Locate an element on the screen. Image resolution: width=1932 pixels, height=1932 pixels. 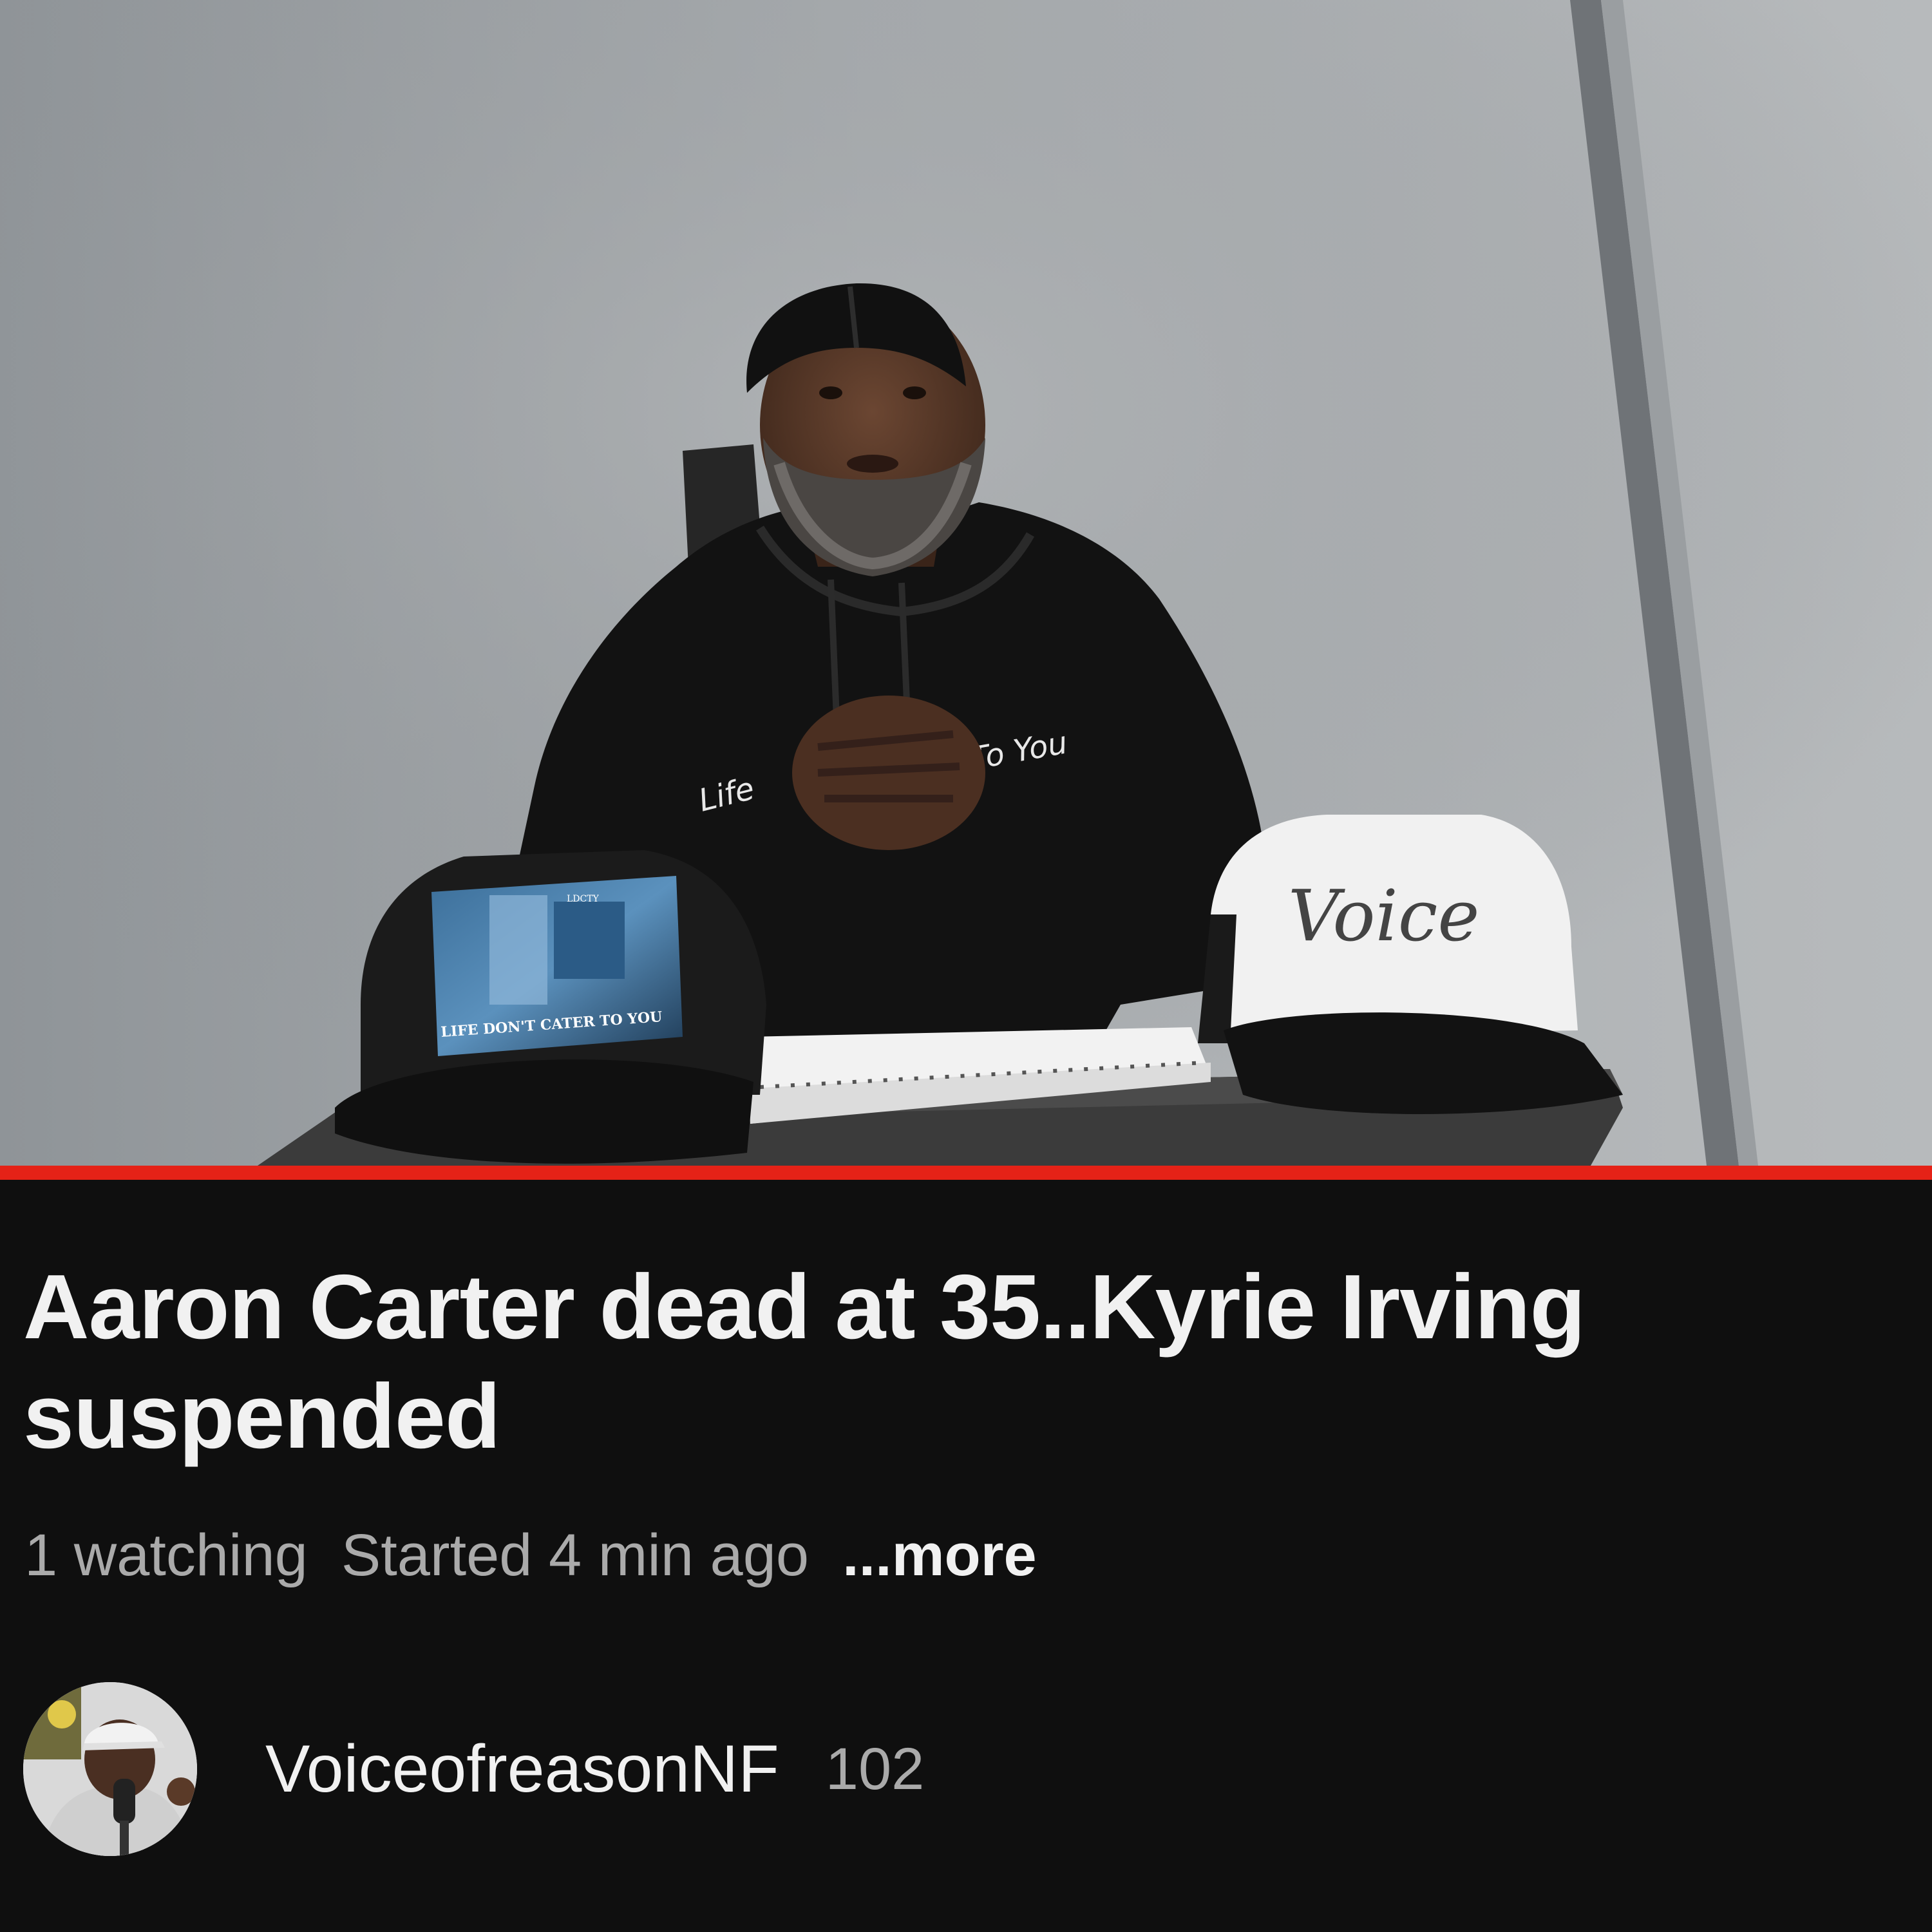
cap-right-print: Voice is located at coordinates (1384, 916).